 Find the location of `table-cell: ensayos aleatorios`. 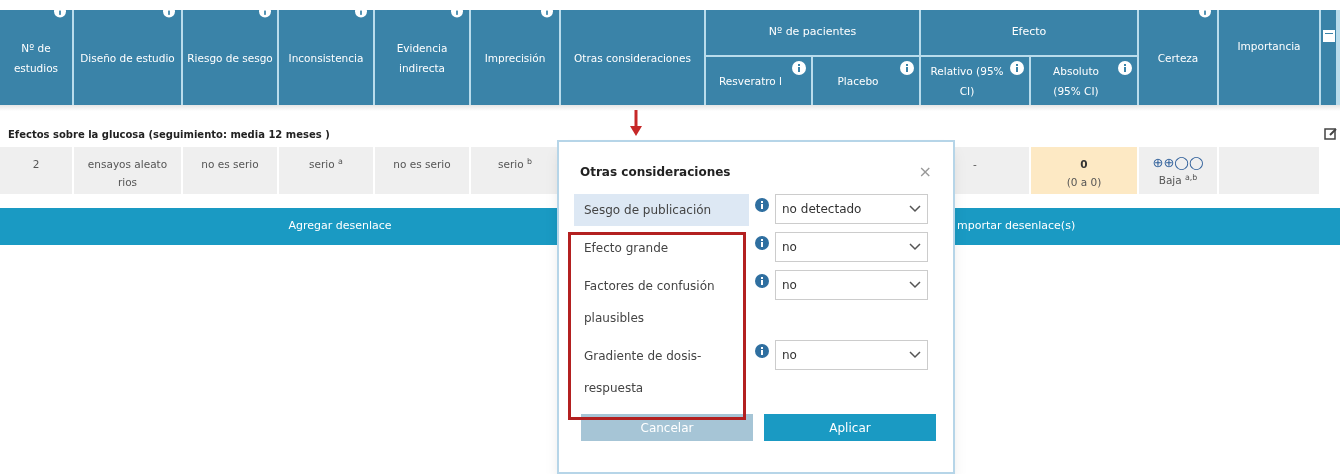

table-cell: ensayos aleatorios is located at coordinates (127, 170).